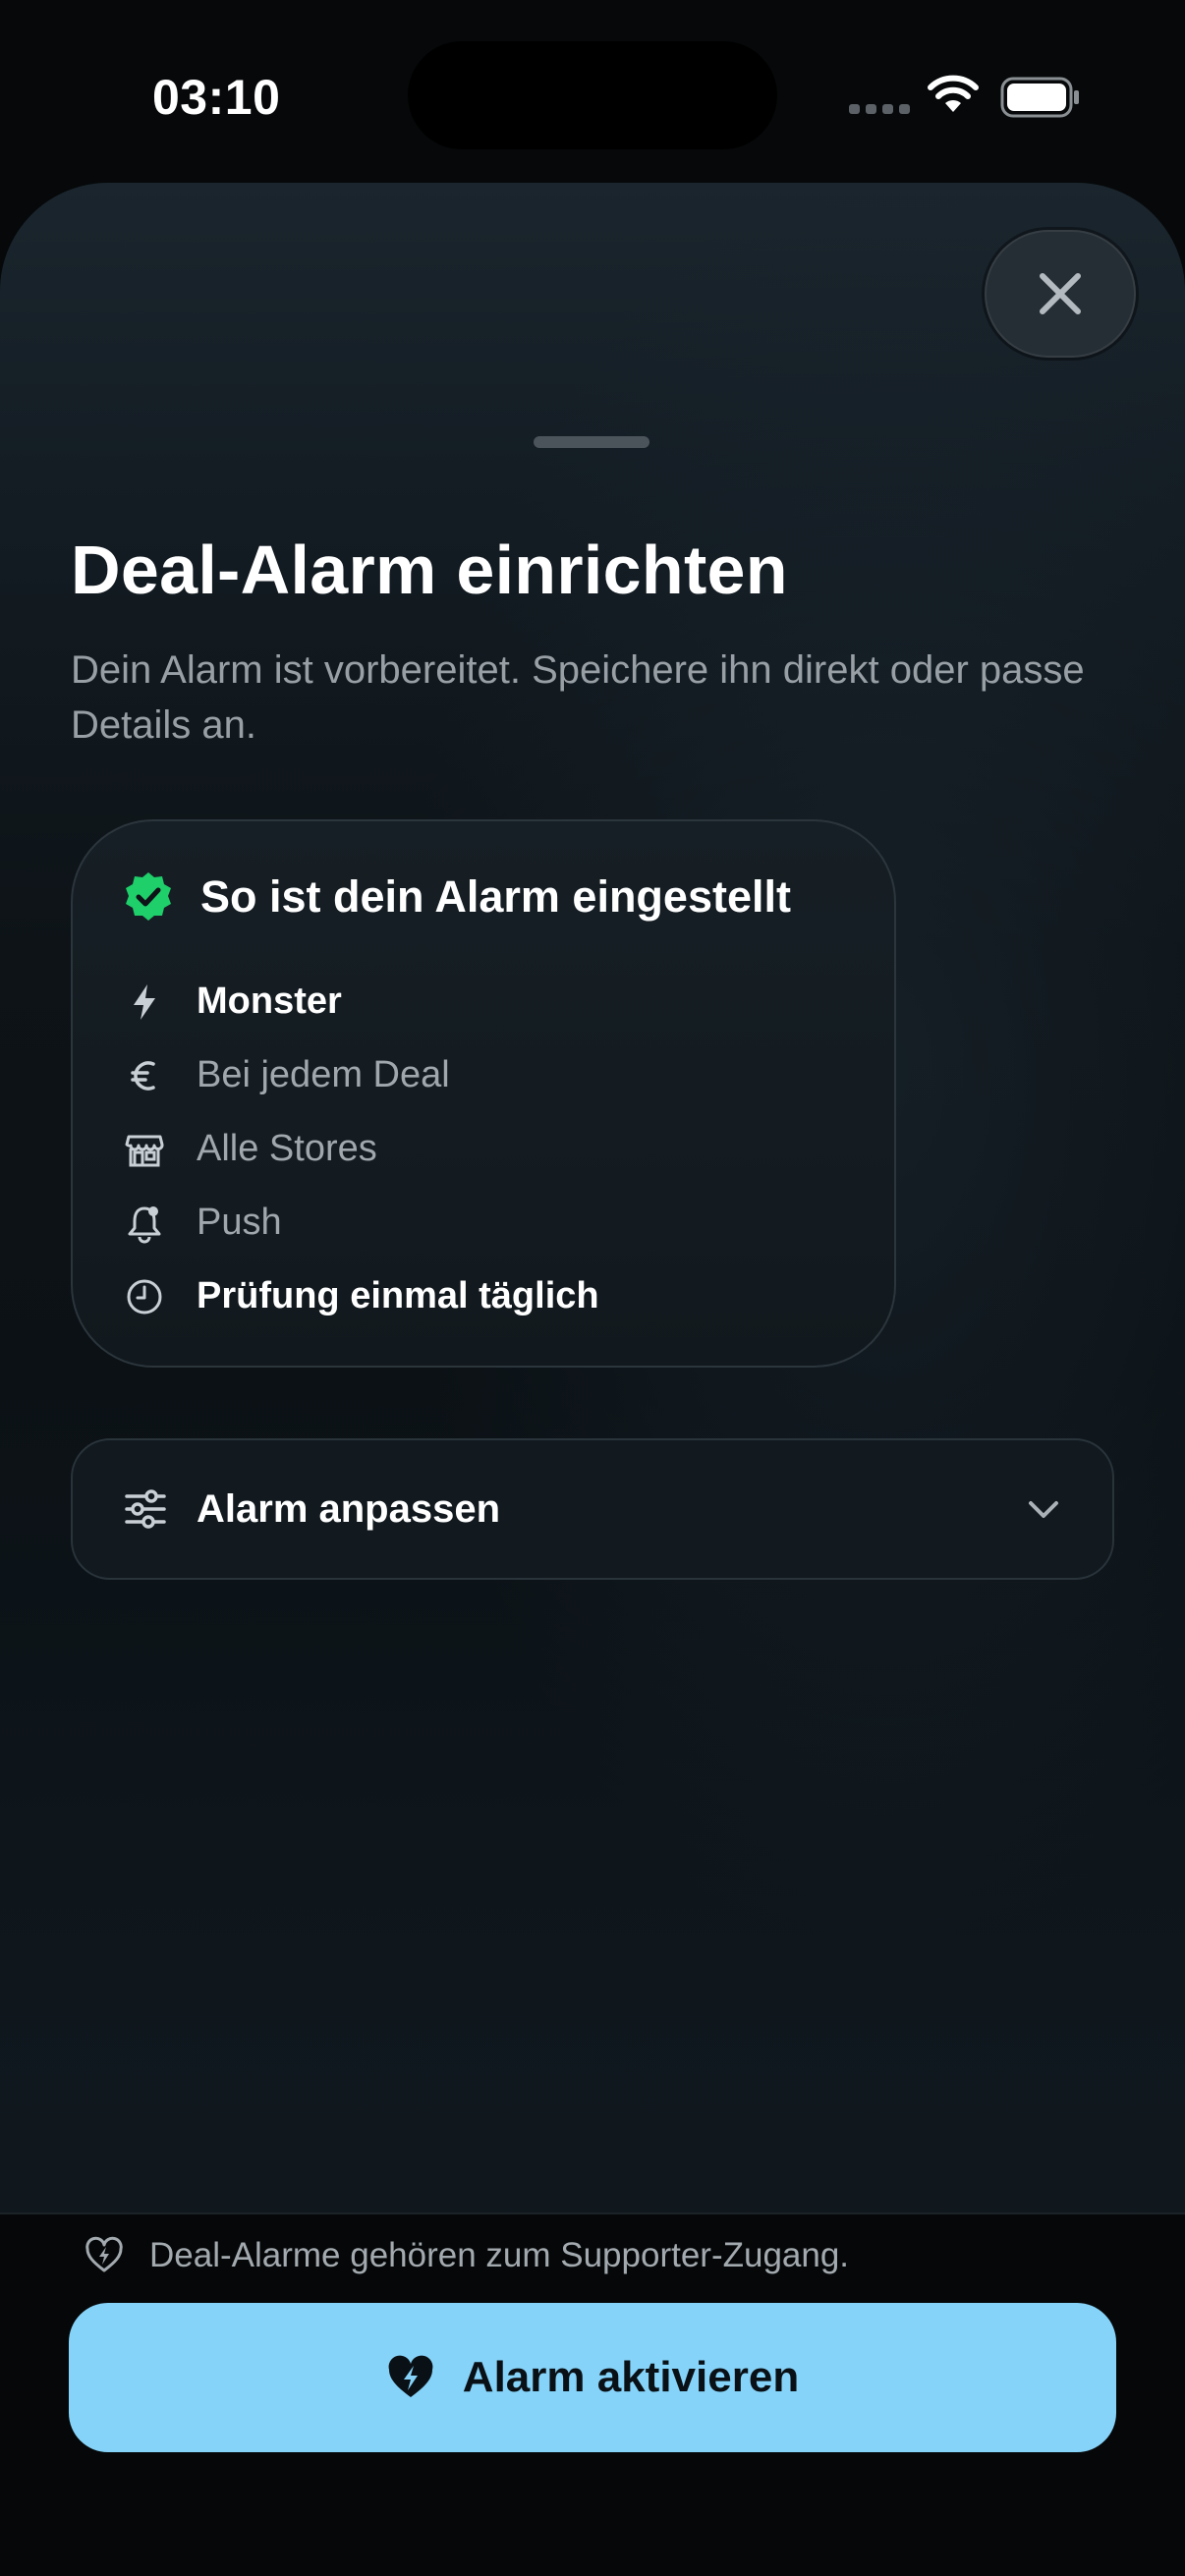  What do you see at coordinates (362, 1001) in the screenshot?
I see `summary-row-product: Monster` at bounding box center [362, 1001].